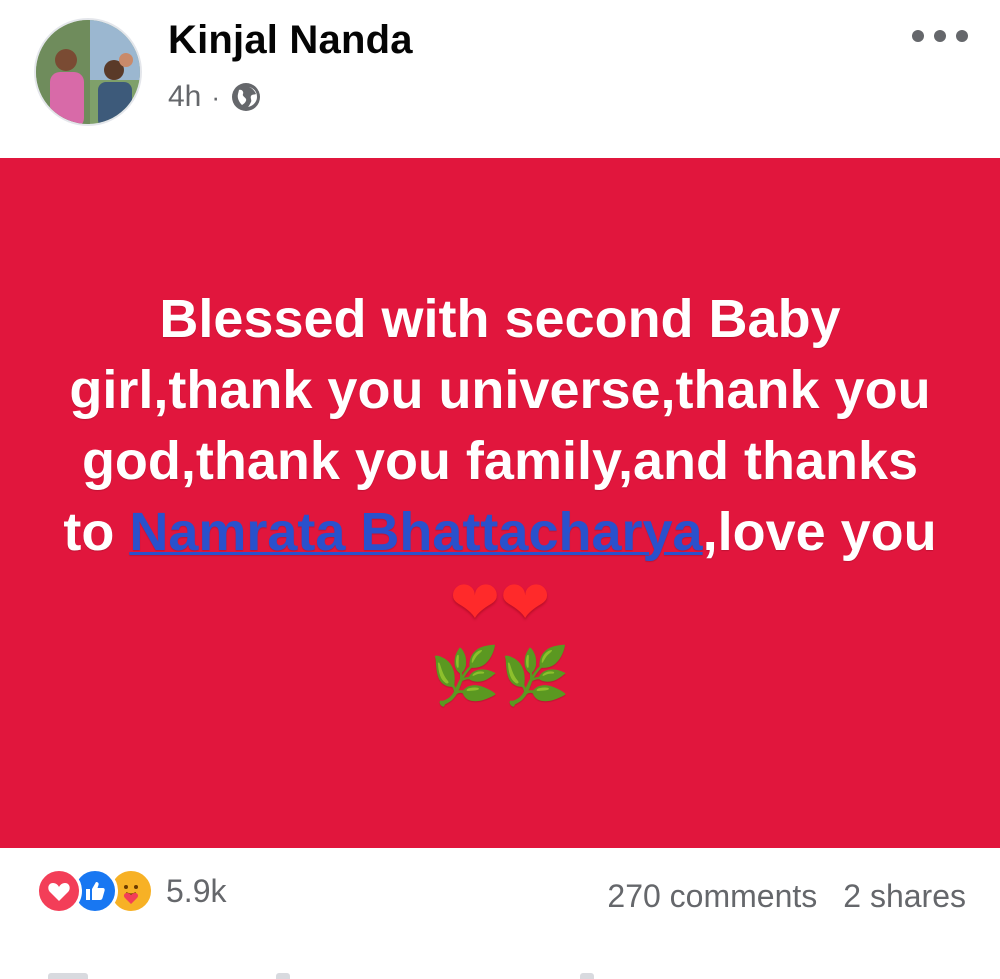 This screenshot has height=979, width=1000. I want to click on engagement-counts: 270 comments 2 shares, so click(786, 896).